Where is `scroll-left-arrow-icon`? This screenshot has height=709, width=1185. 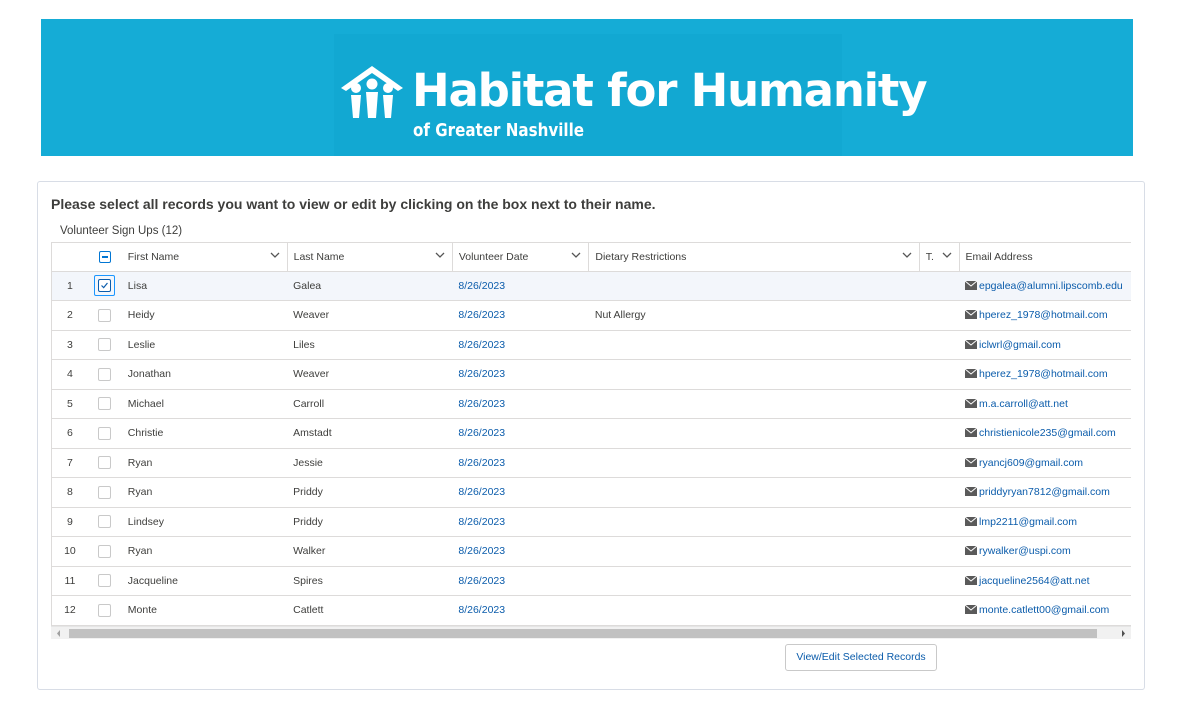 scroll-left-arrow-icon is located at coordinates (59, 633).